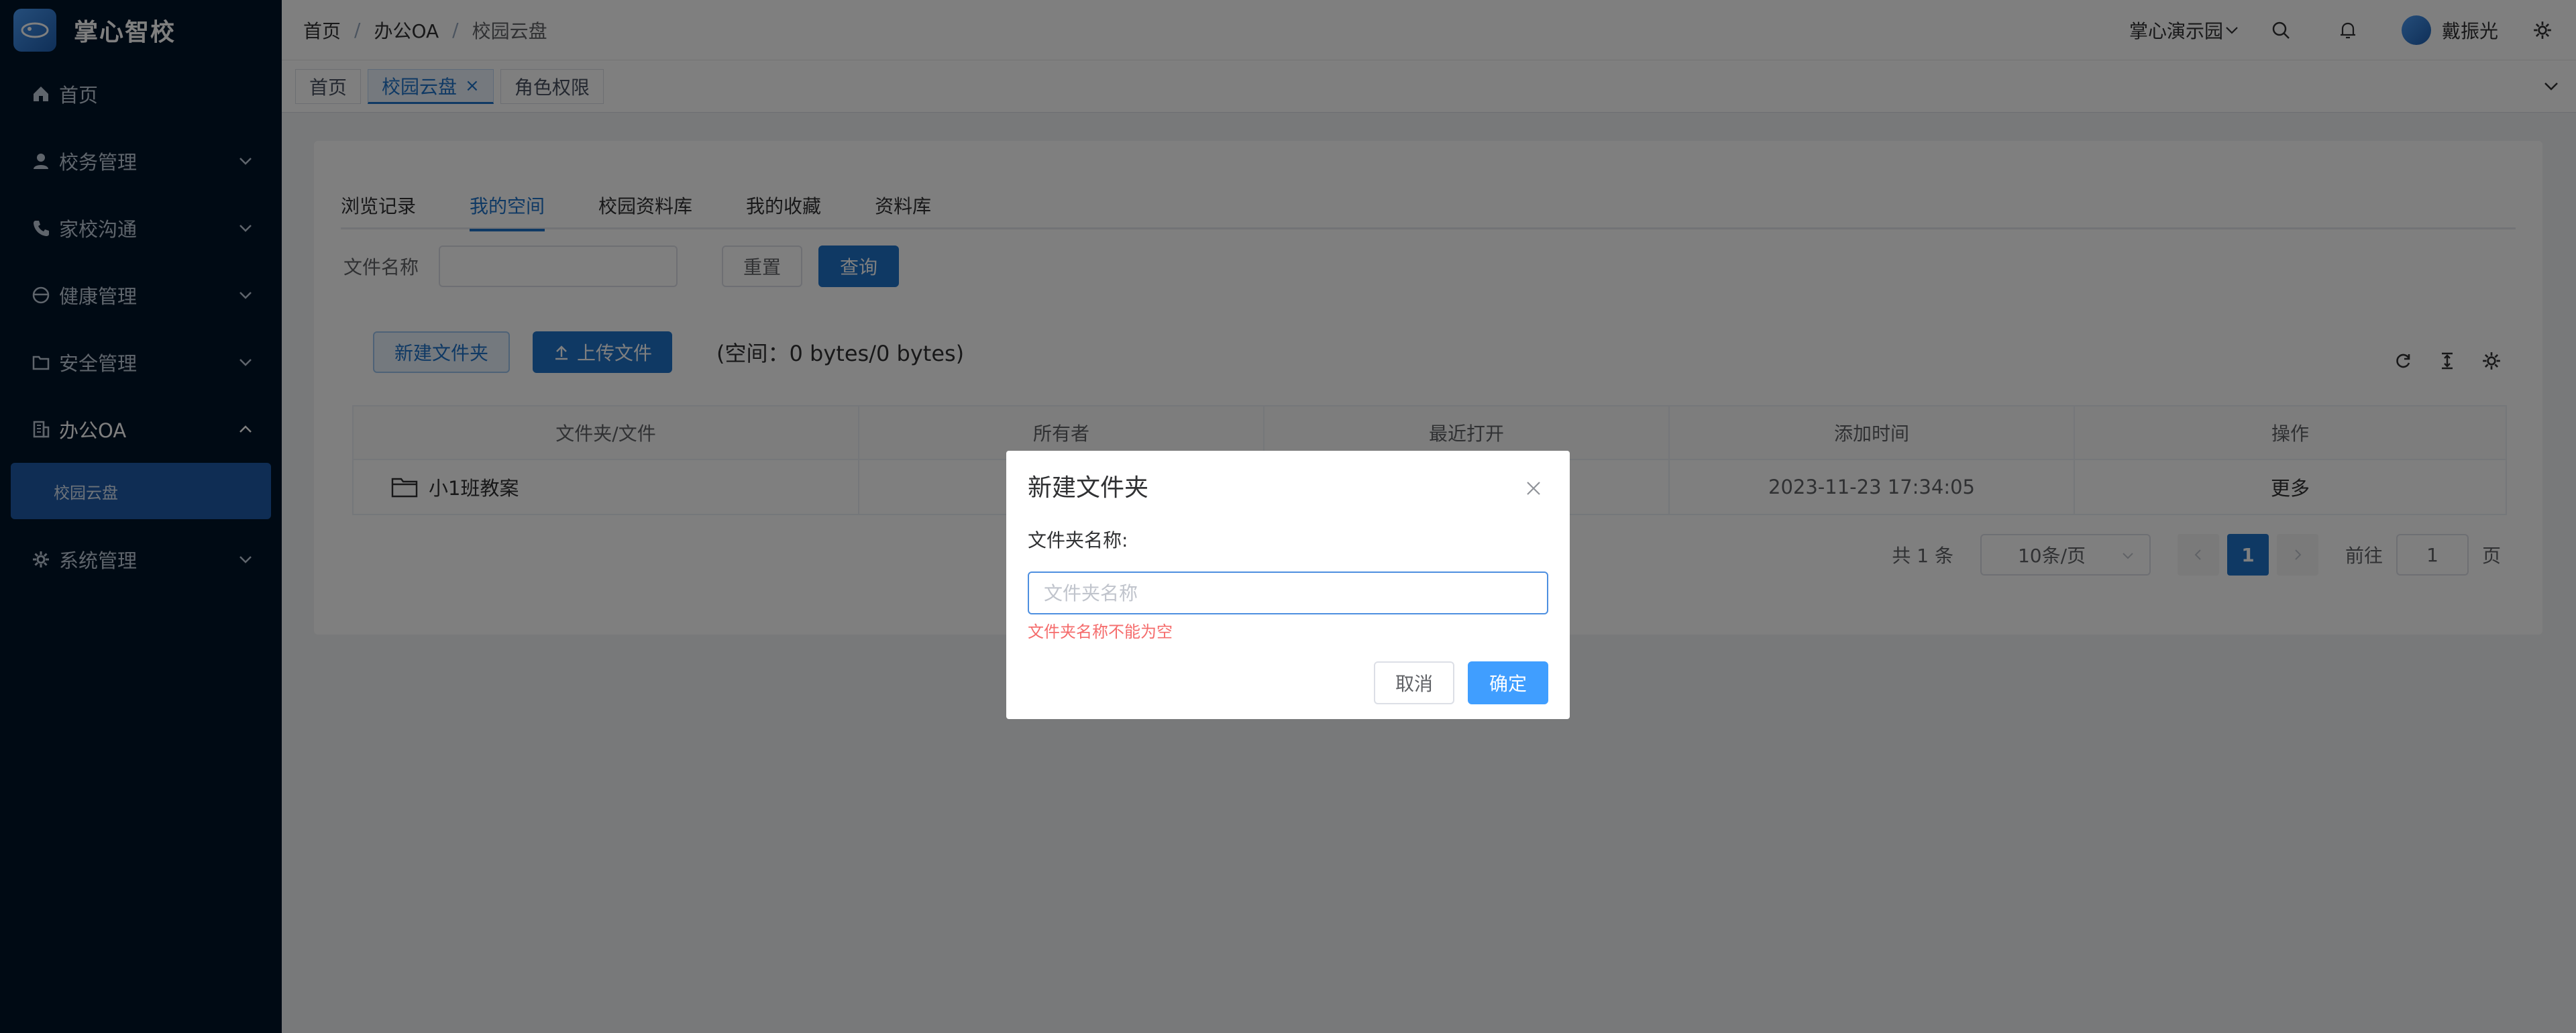 This screenshot has height=1033, width=2576. What do you see at coordinates (1414, 682) in the screenshot?
I see `cancel-button: 取消` at bounding box center [1414, 682].